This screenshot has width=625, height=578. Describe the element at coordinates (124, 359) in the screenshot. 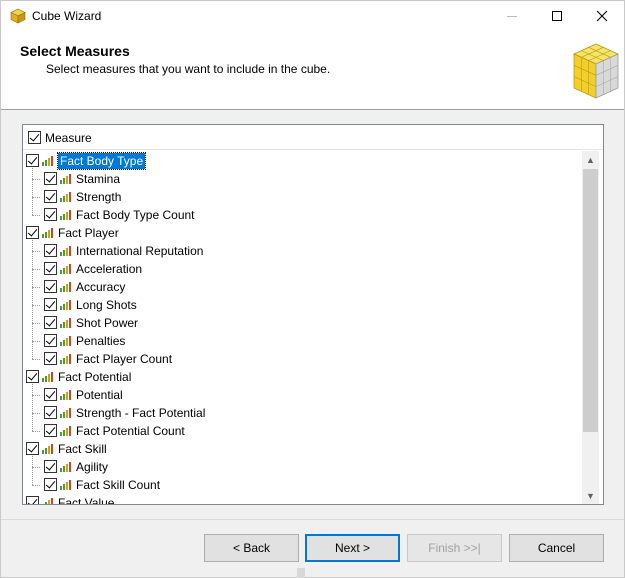

I see `measure-label: Fact Player Count` at that location.